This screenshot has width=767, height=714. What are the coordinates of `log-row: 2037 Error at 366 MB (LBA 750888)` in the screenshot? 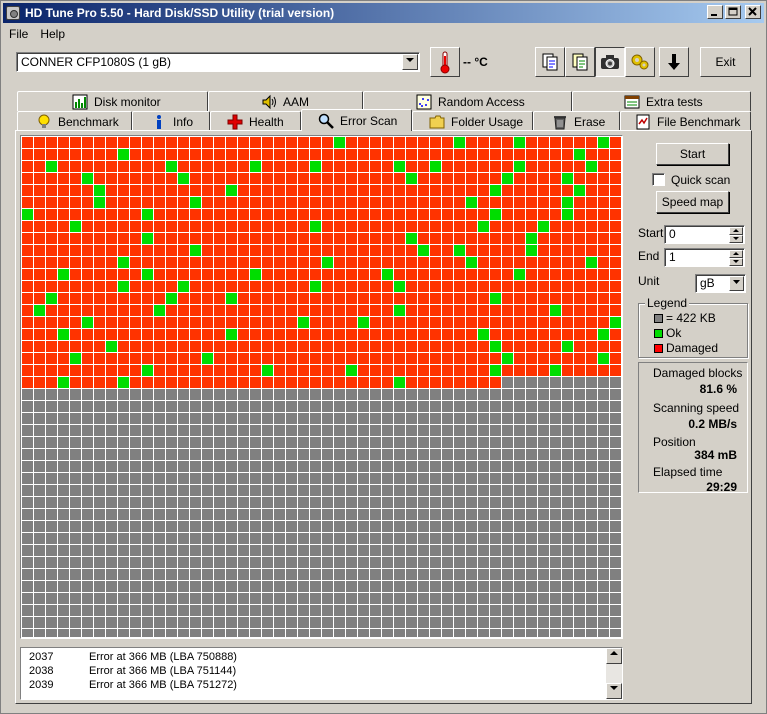 It's located at (133, 658).